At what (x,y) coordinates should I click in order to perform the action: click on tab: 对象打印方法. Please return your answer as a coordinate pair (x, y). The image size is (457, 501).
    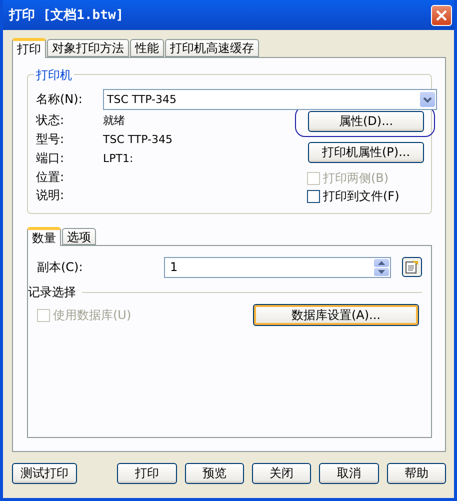
    Looking at the image, I should click on (88, 48).